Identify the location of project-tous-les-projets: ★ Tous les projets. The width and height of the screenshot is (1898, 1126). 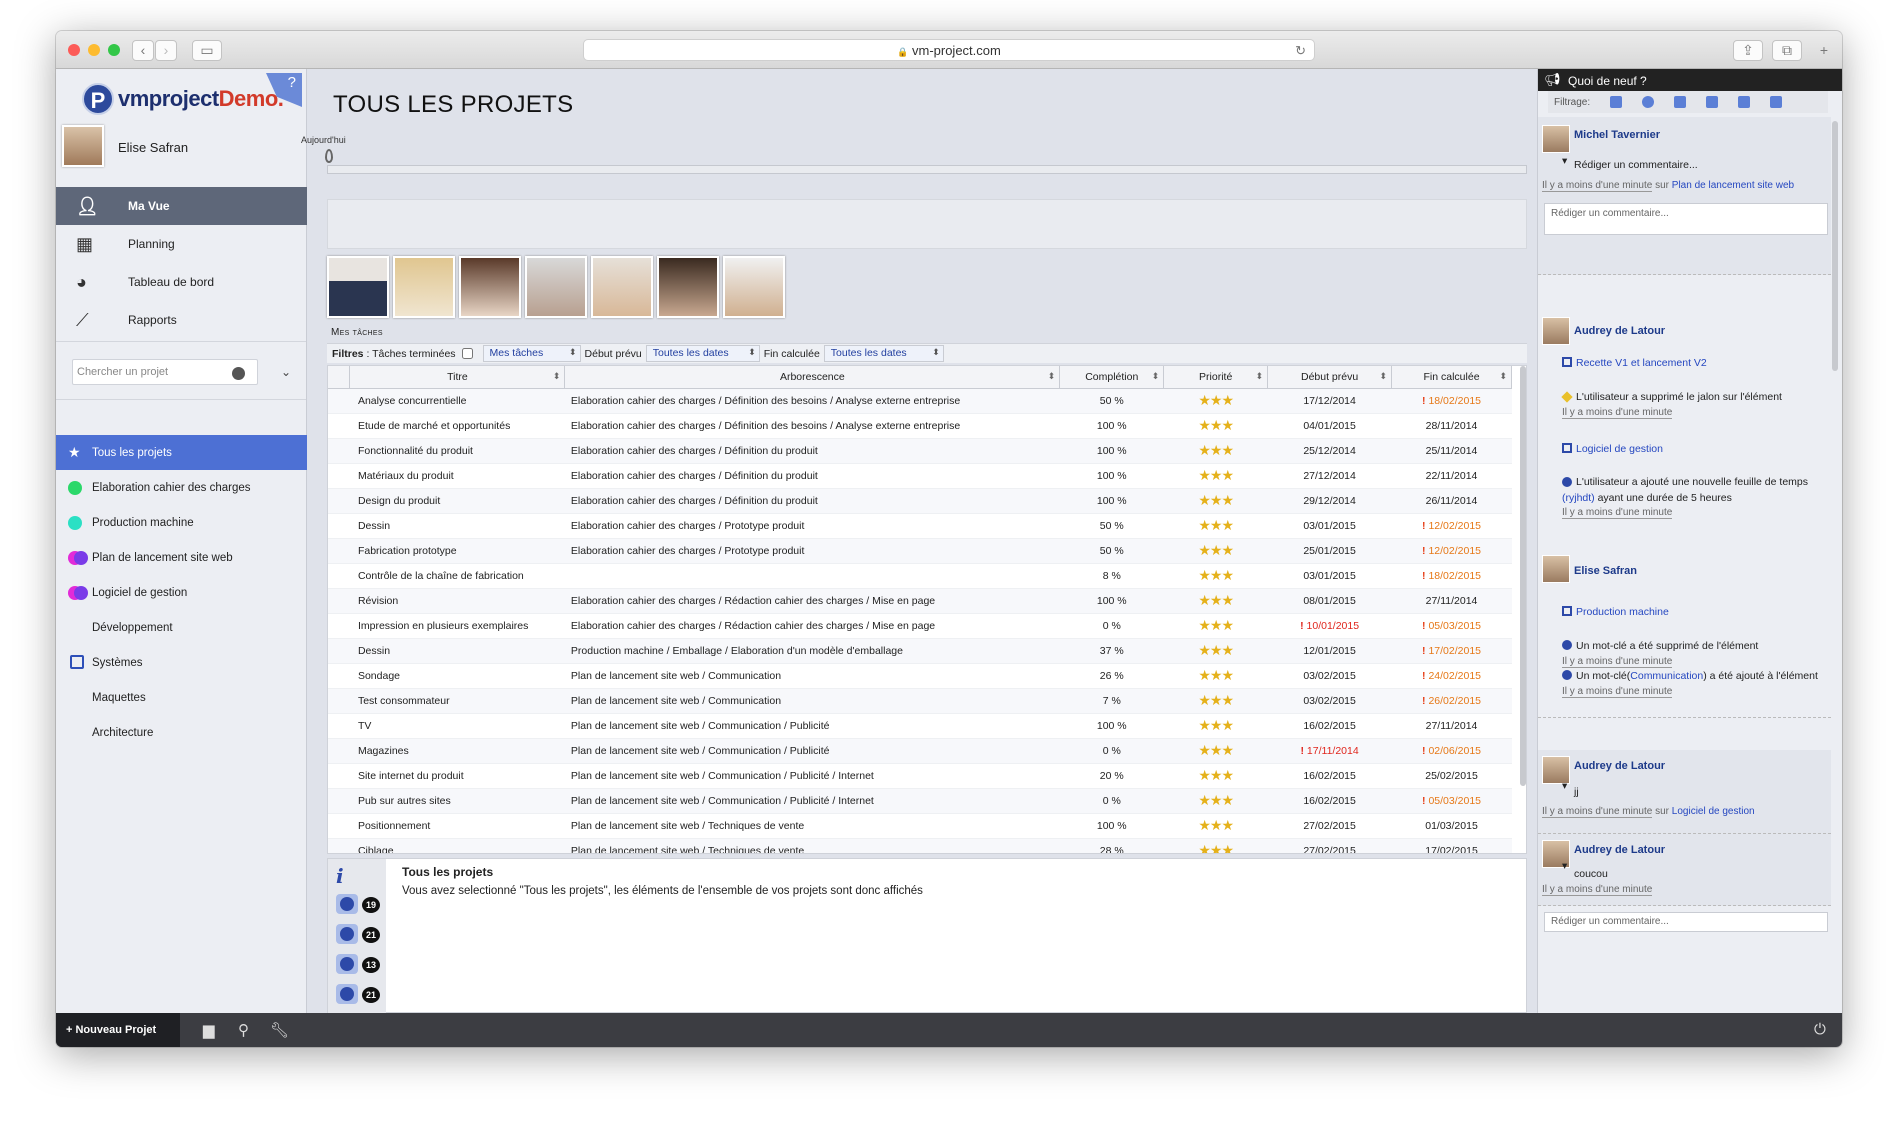
(181, 452).